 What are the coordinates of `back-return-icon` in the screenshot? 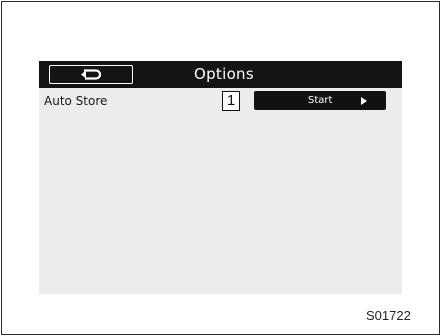 It's located at (91, 74).